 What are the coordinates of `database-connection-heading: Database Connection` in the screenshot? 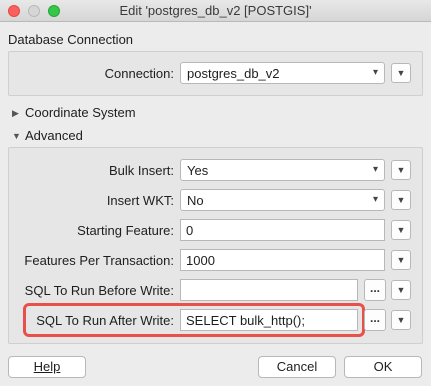 It's located at (71, 39).